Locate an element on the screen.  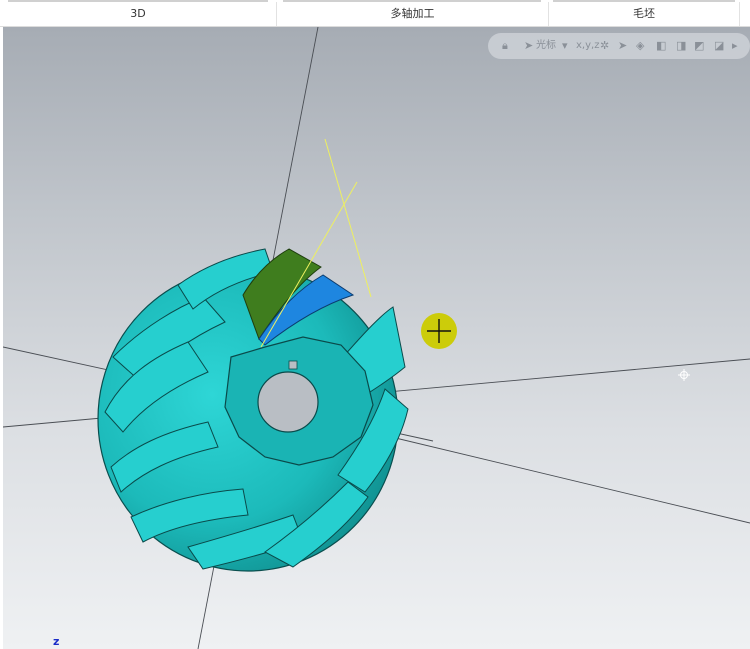
tab-3d-label: 3D is located at coordinates (138, 13).